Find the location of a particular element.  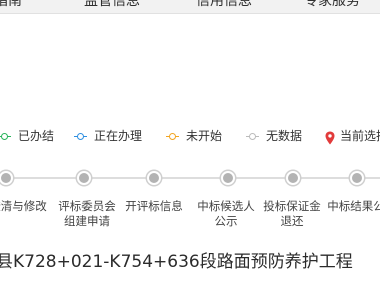

completed-status-icon is located at coordinates (5, 136).